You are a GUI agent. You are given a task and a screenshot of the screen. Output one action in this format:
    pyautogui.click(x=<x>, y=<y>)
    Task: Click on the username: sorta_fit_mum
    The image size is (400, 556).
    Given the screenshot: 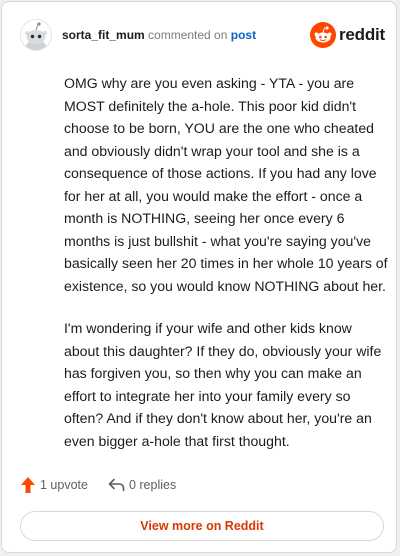 What is the action you would take?
    pyautogui.click(x=103, y=35)
    